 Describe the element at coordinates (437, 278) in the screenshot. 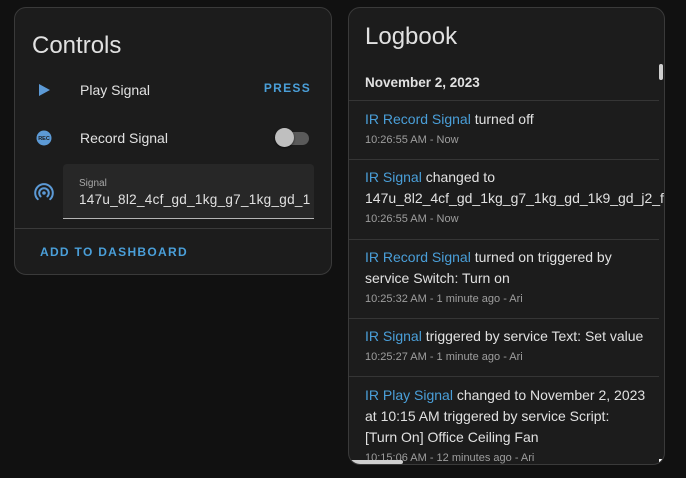

I see `log-message-cont: service Switch: Turn on` at that location.